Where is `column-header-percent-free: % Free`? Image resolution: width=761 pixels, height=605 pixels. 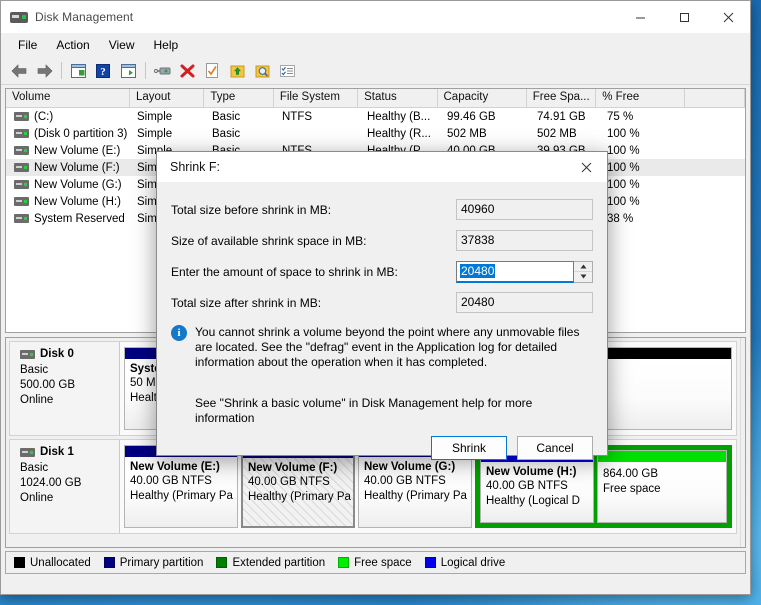 column-header-percent-free: % Free is located at coordinates (641, 98).